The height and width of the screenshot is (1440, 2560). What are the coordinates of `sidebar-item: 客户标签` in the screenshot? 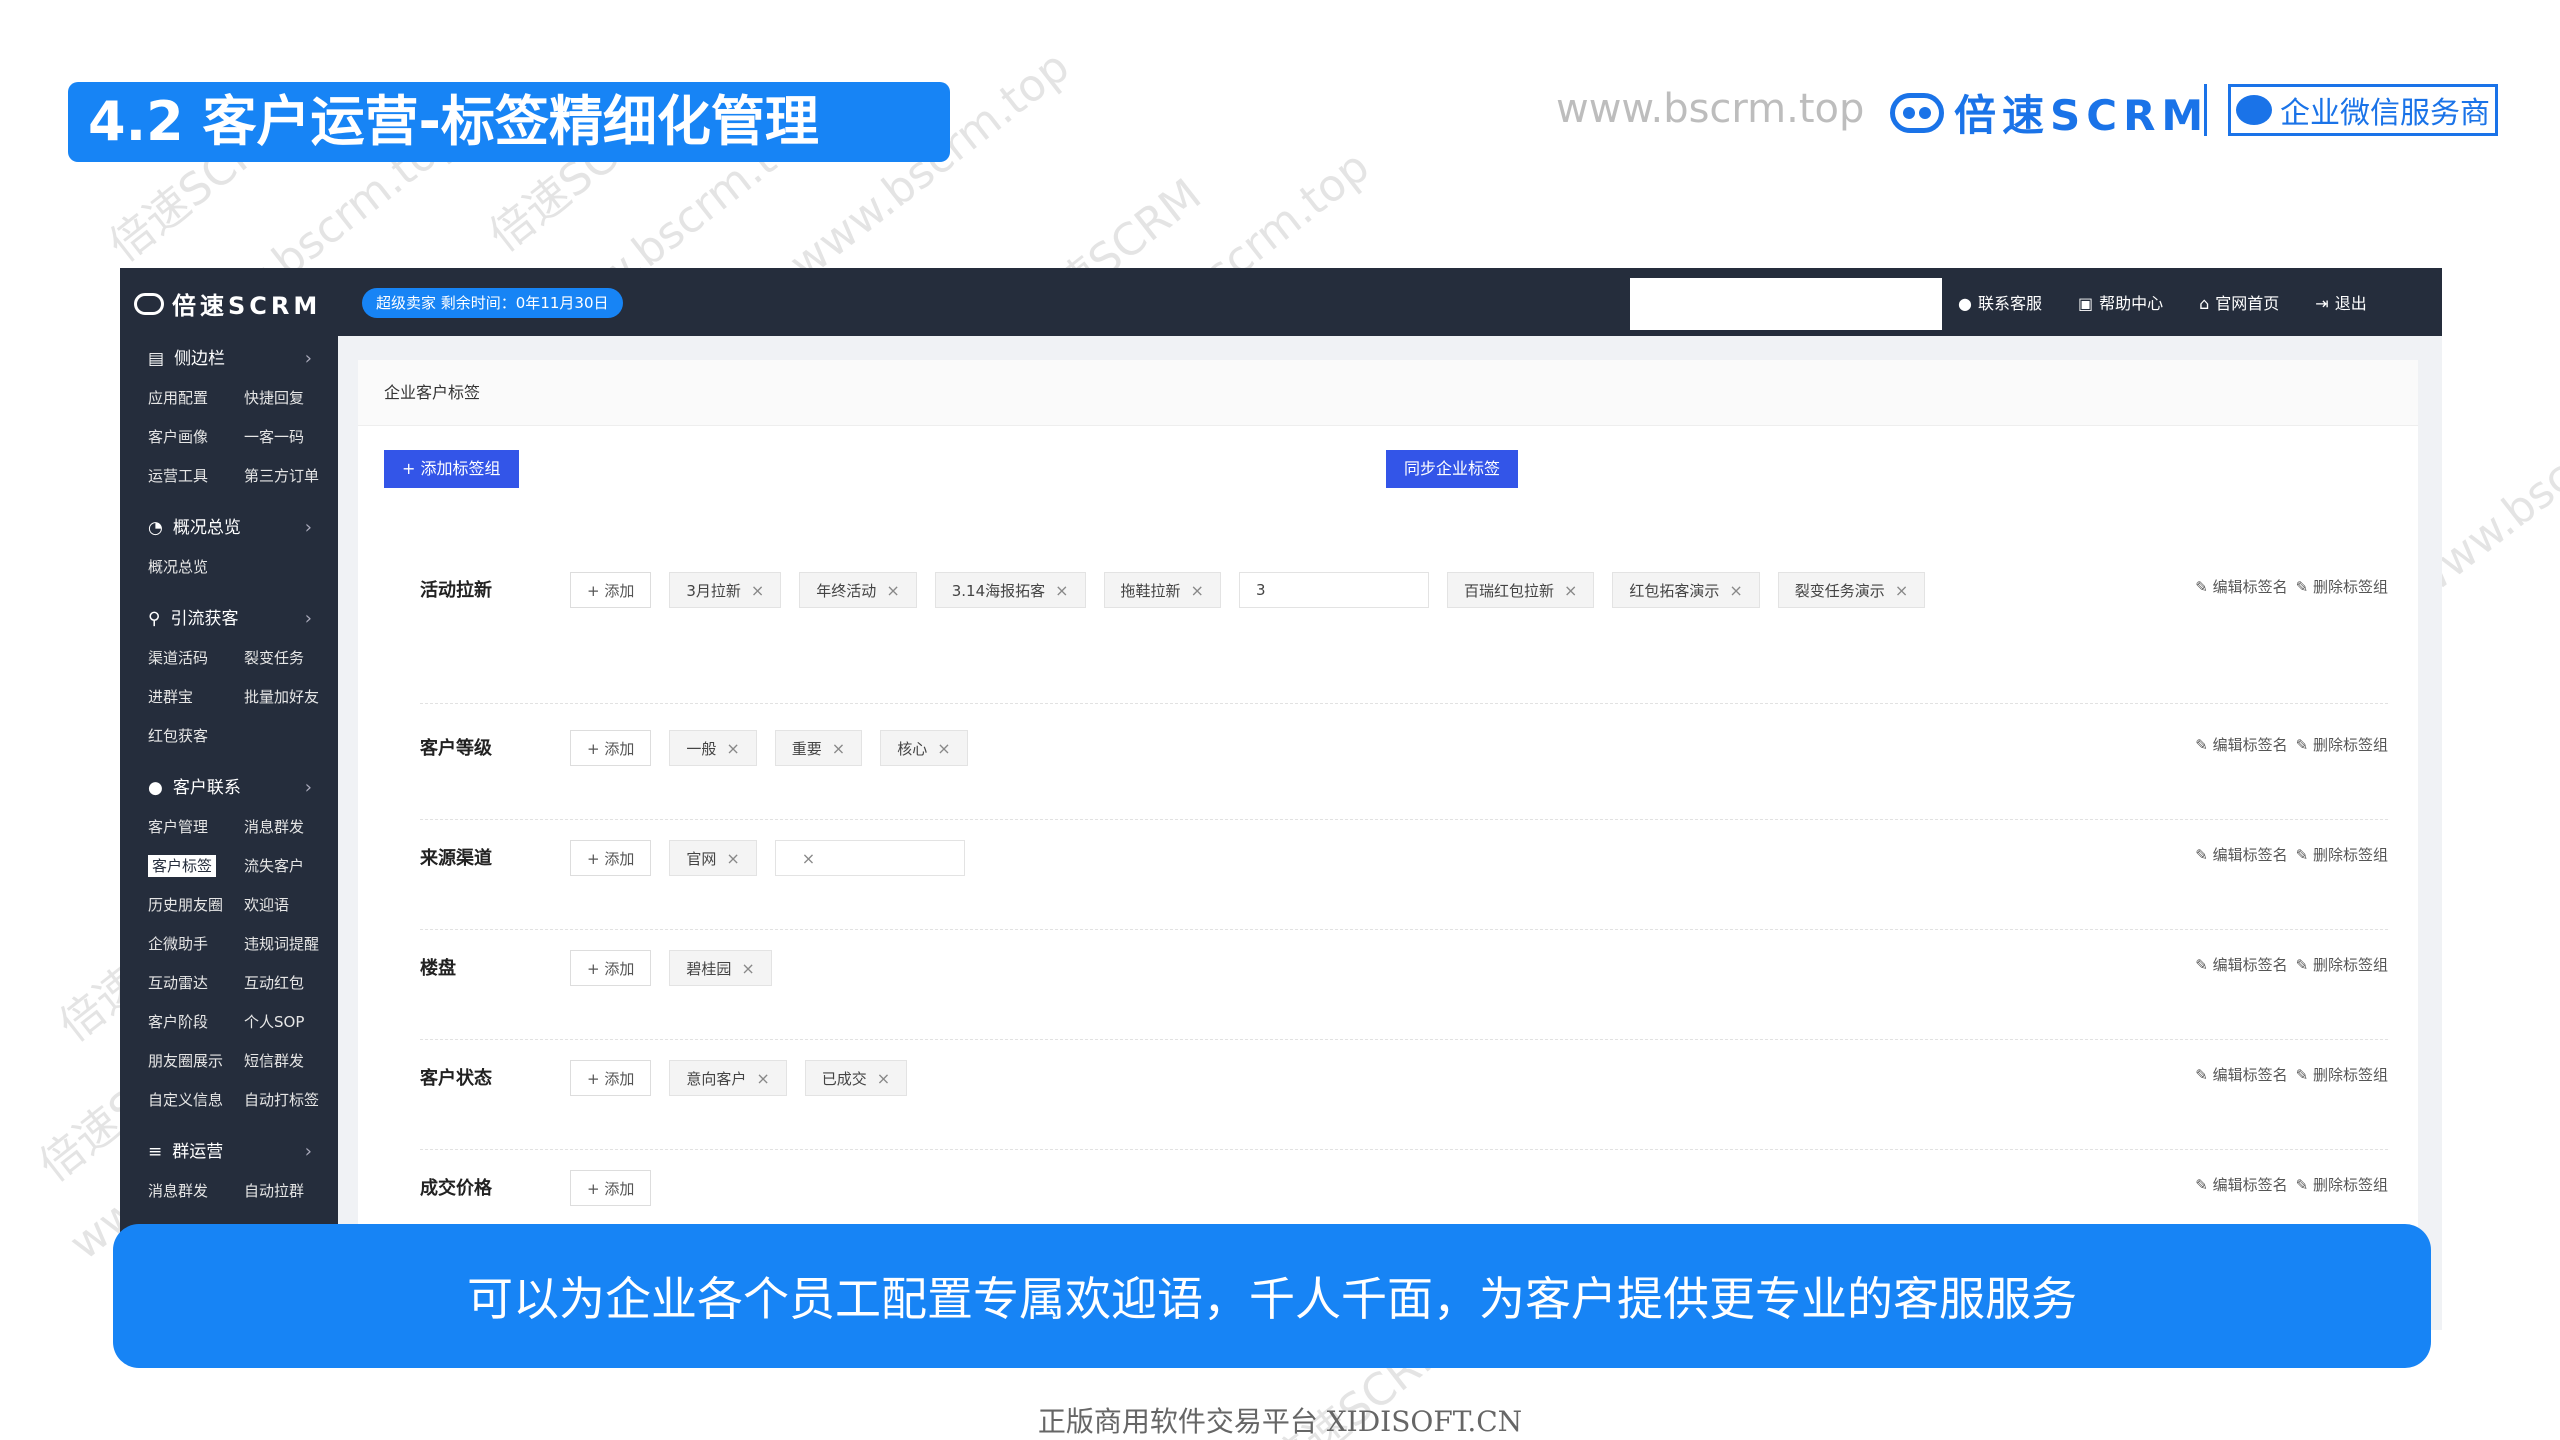 It's located at (196, 866).